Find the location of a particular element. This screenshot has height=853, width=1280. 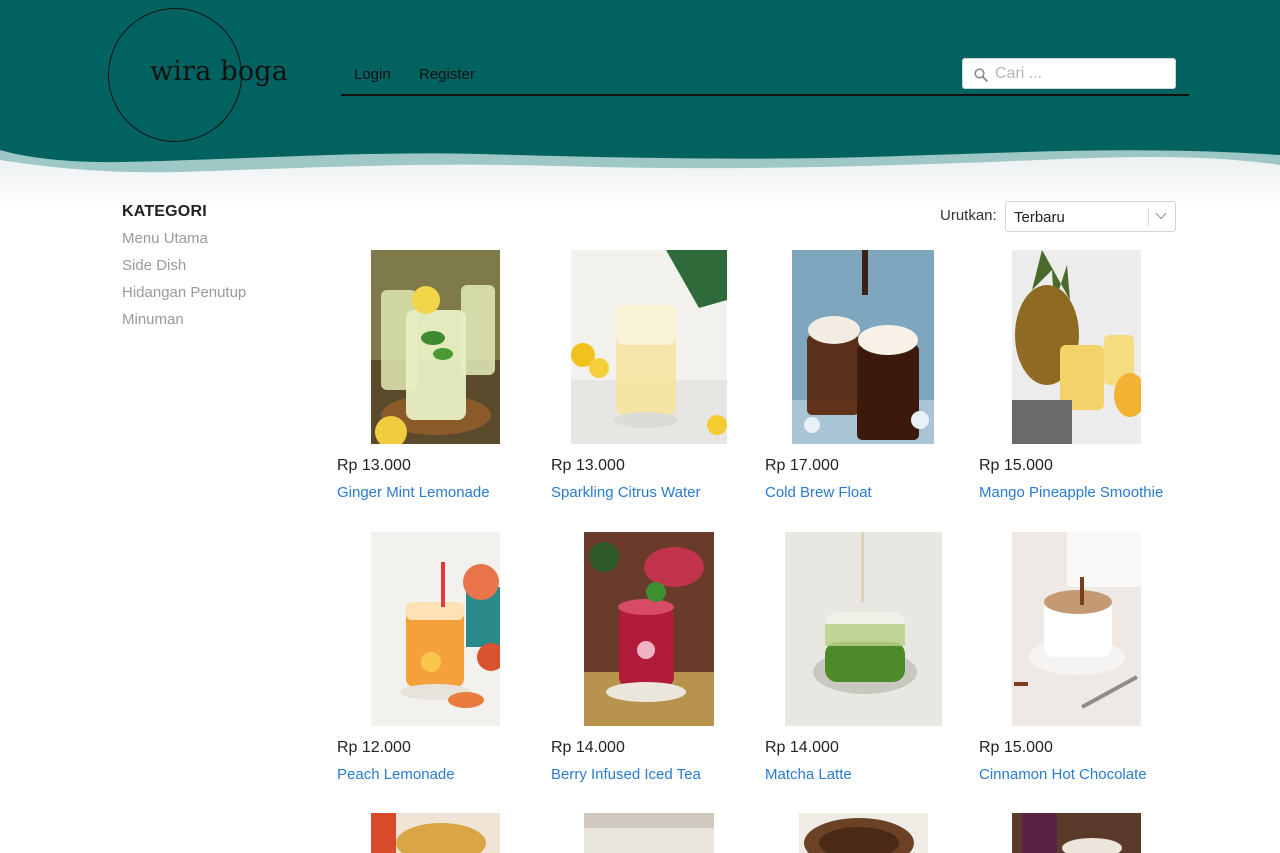

chevron-down-icon is located at coordinates (1161, 216).